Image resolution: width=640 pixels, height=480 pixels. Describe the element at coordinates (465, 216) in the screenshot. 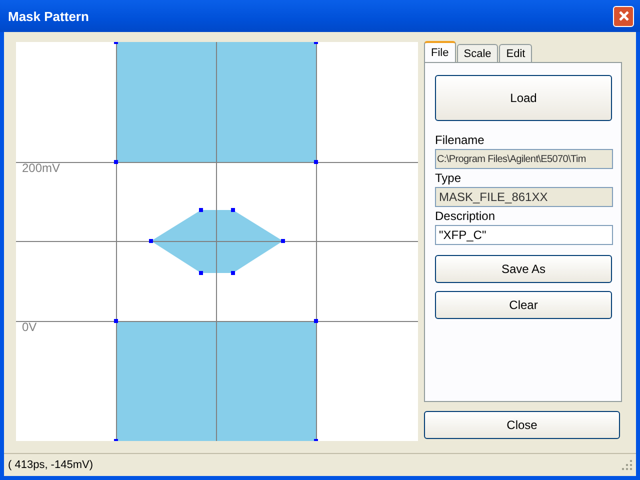

I see `field-label: Description` at that location.